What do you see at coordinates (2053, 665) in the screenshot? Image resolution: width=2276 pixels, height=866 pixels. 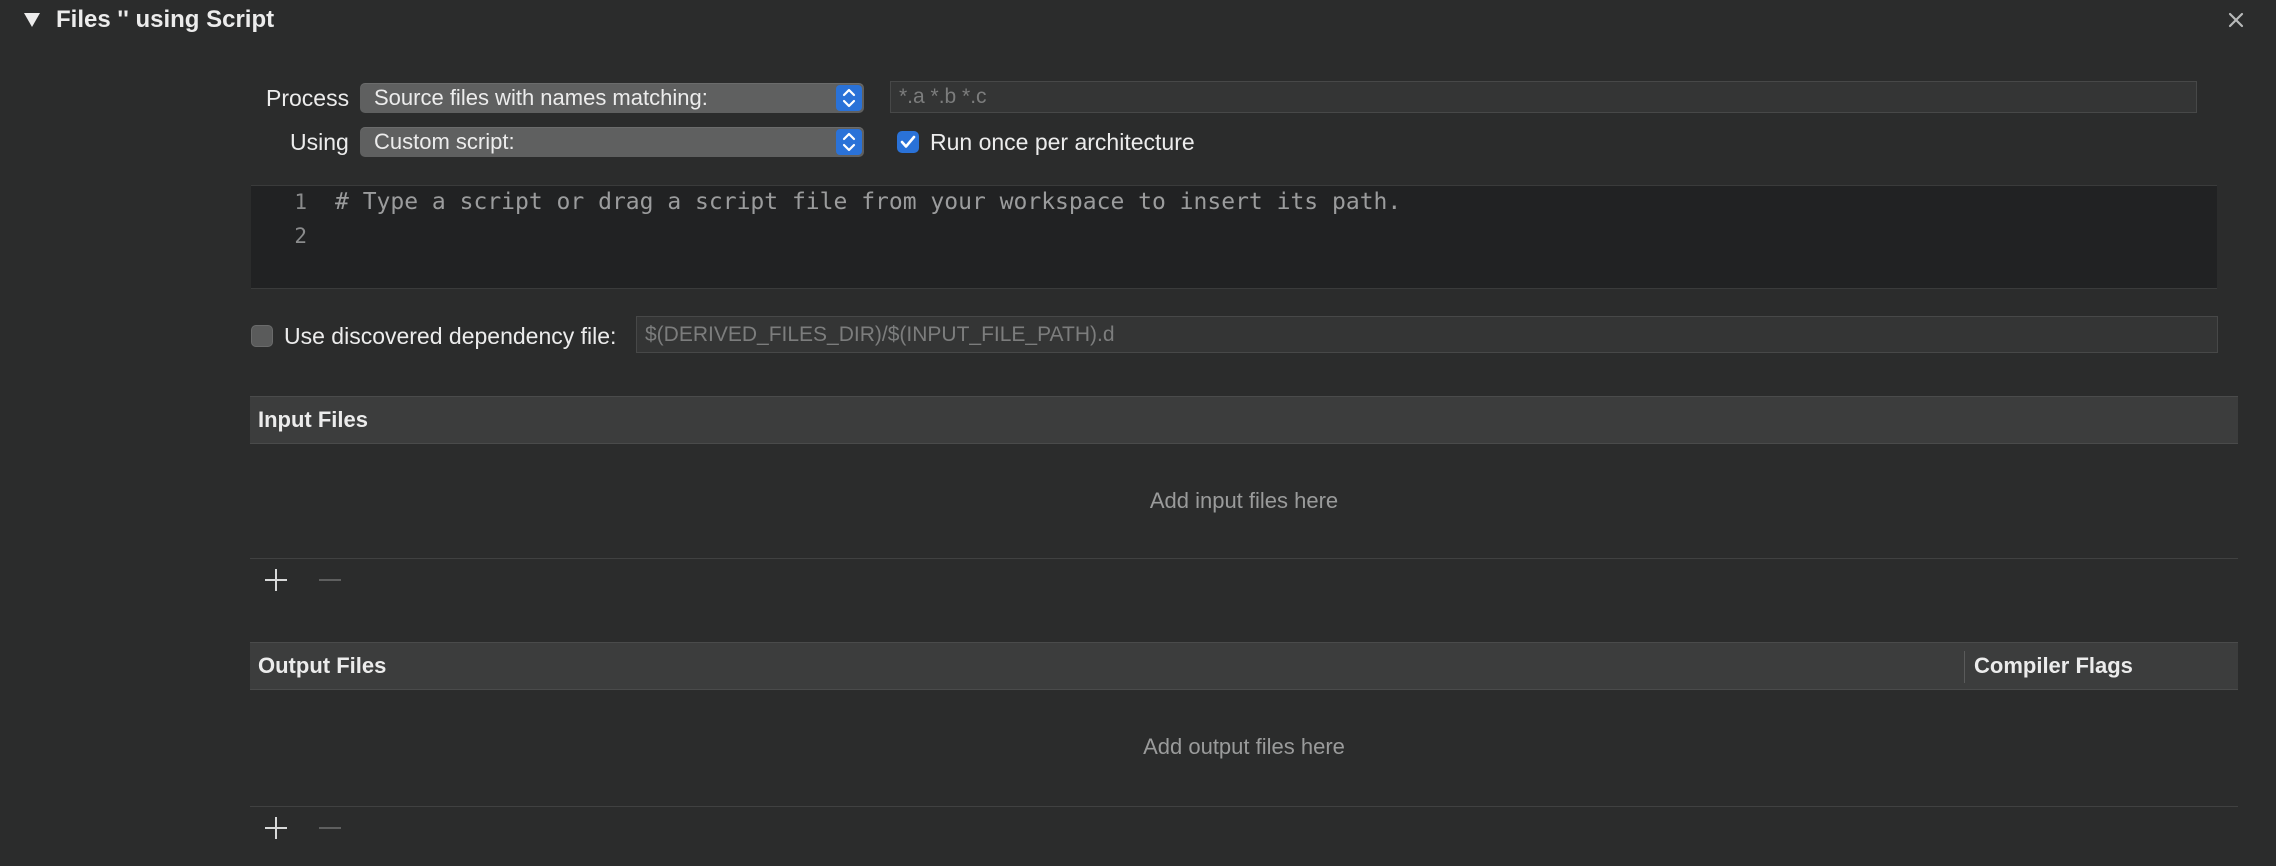 I see `compiler-flags-title: Compiler Flags` at bounding box center [2053, 665].